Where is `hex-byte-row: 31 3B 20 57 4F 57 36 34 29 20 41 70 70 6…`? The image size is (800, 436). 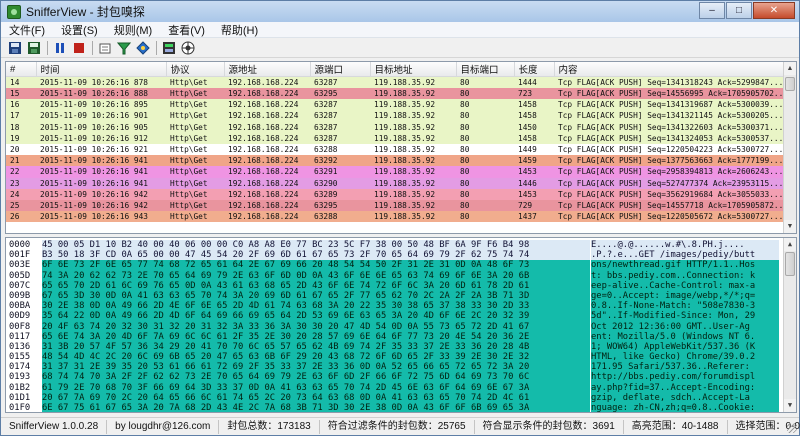 hex-byte-row: 31 3B 20 57 4F 57 36 34 29 20 41 70 70 6… is located at coordinates (316, 347).